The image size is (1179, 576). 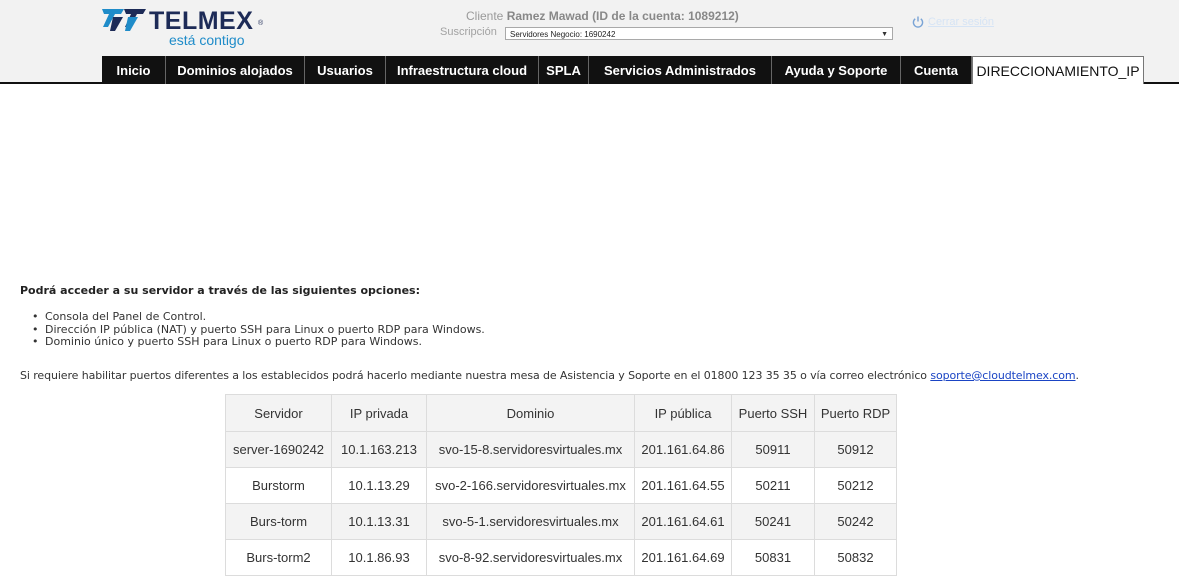 I want to click on cell-servidor: Burstorm, so click(x=278, y=485).